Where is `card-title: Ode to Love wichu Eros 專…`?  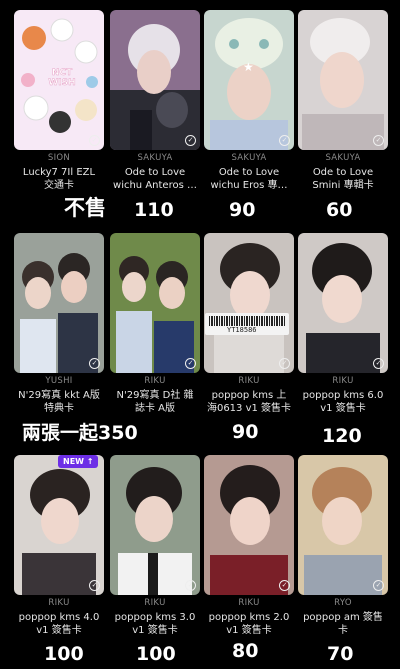
card-title: Ode to Love wichu Eros 專… is located at coordinates (249, 179).